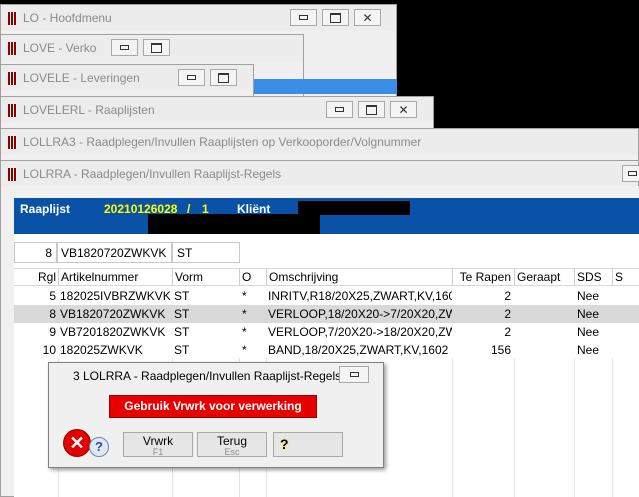 This screenshot has width=639, height=497. What do you see at coordinates (114, 252) in the screenshot?
I see `selected-artikel-field: VB1820720ZWKVK` at bounding box center [114, 252].